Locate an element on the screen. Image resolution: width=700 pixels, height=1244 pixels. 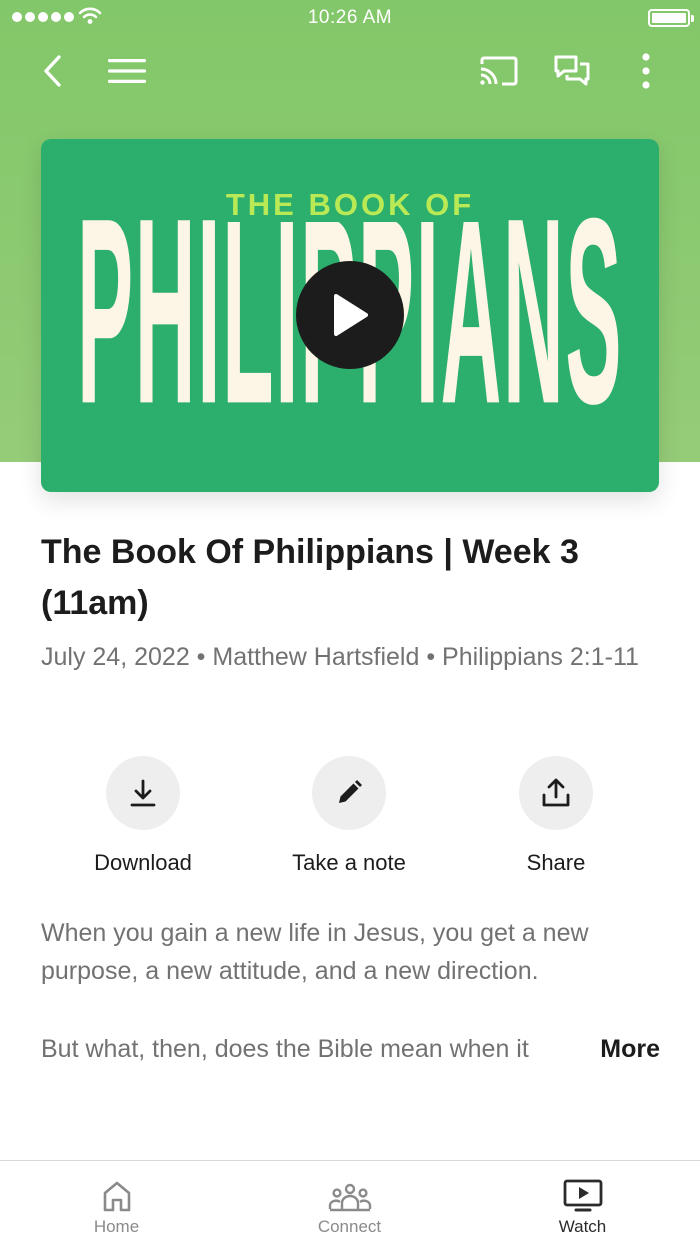
sermon-title: The Book Of Philippians | Week 3 (11am) is located at coordinates (310, 577).